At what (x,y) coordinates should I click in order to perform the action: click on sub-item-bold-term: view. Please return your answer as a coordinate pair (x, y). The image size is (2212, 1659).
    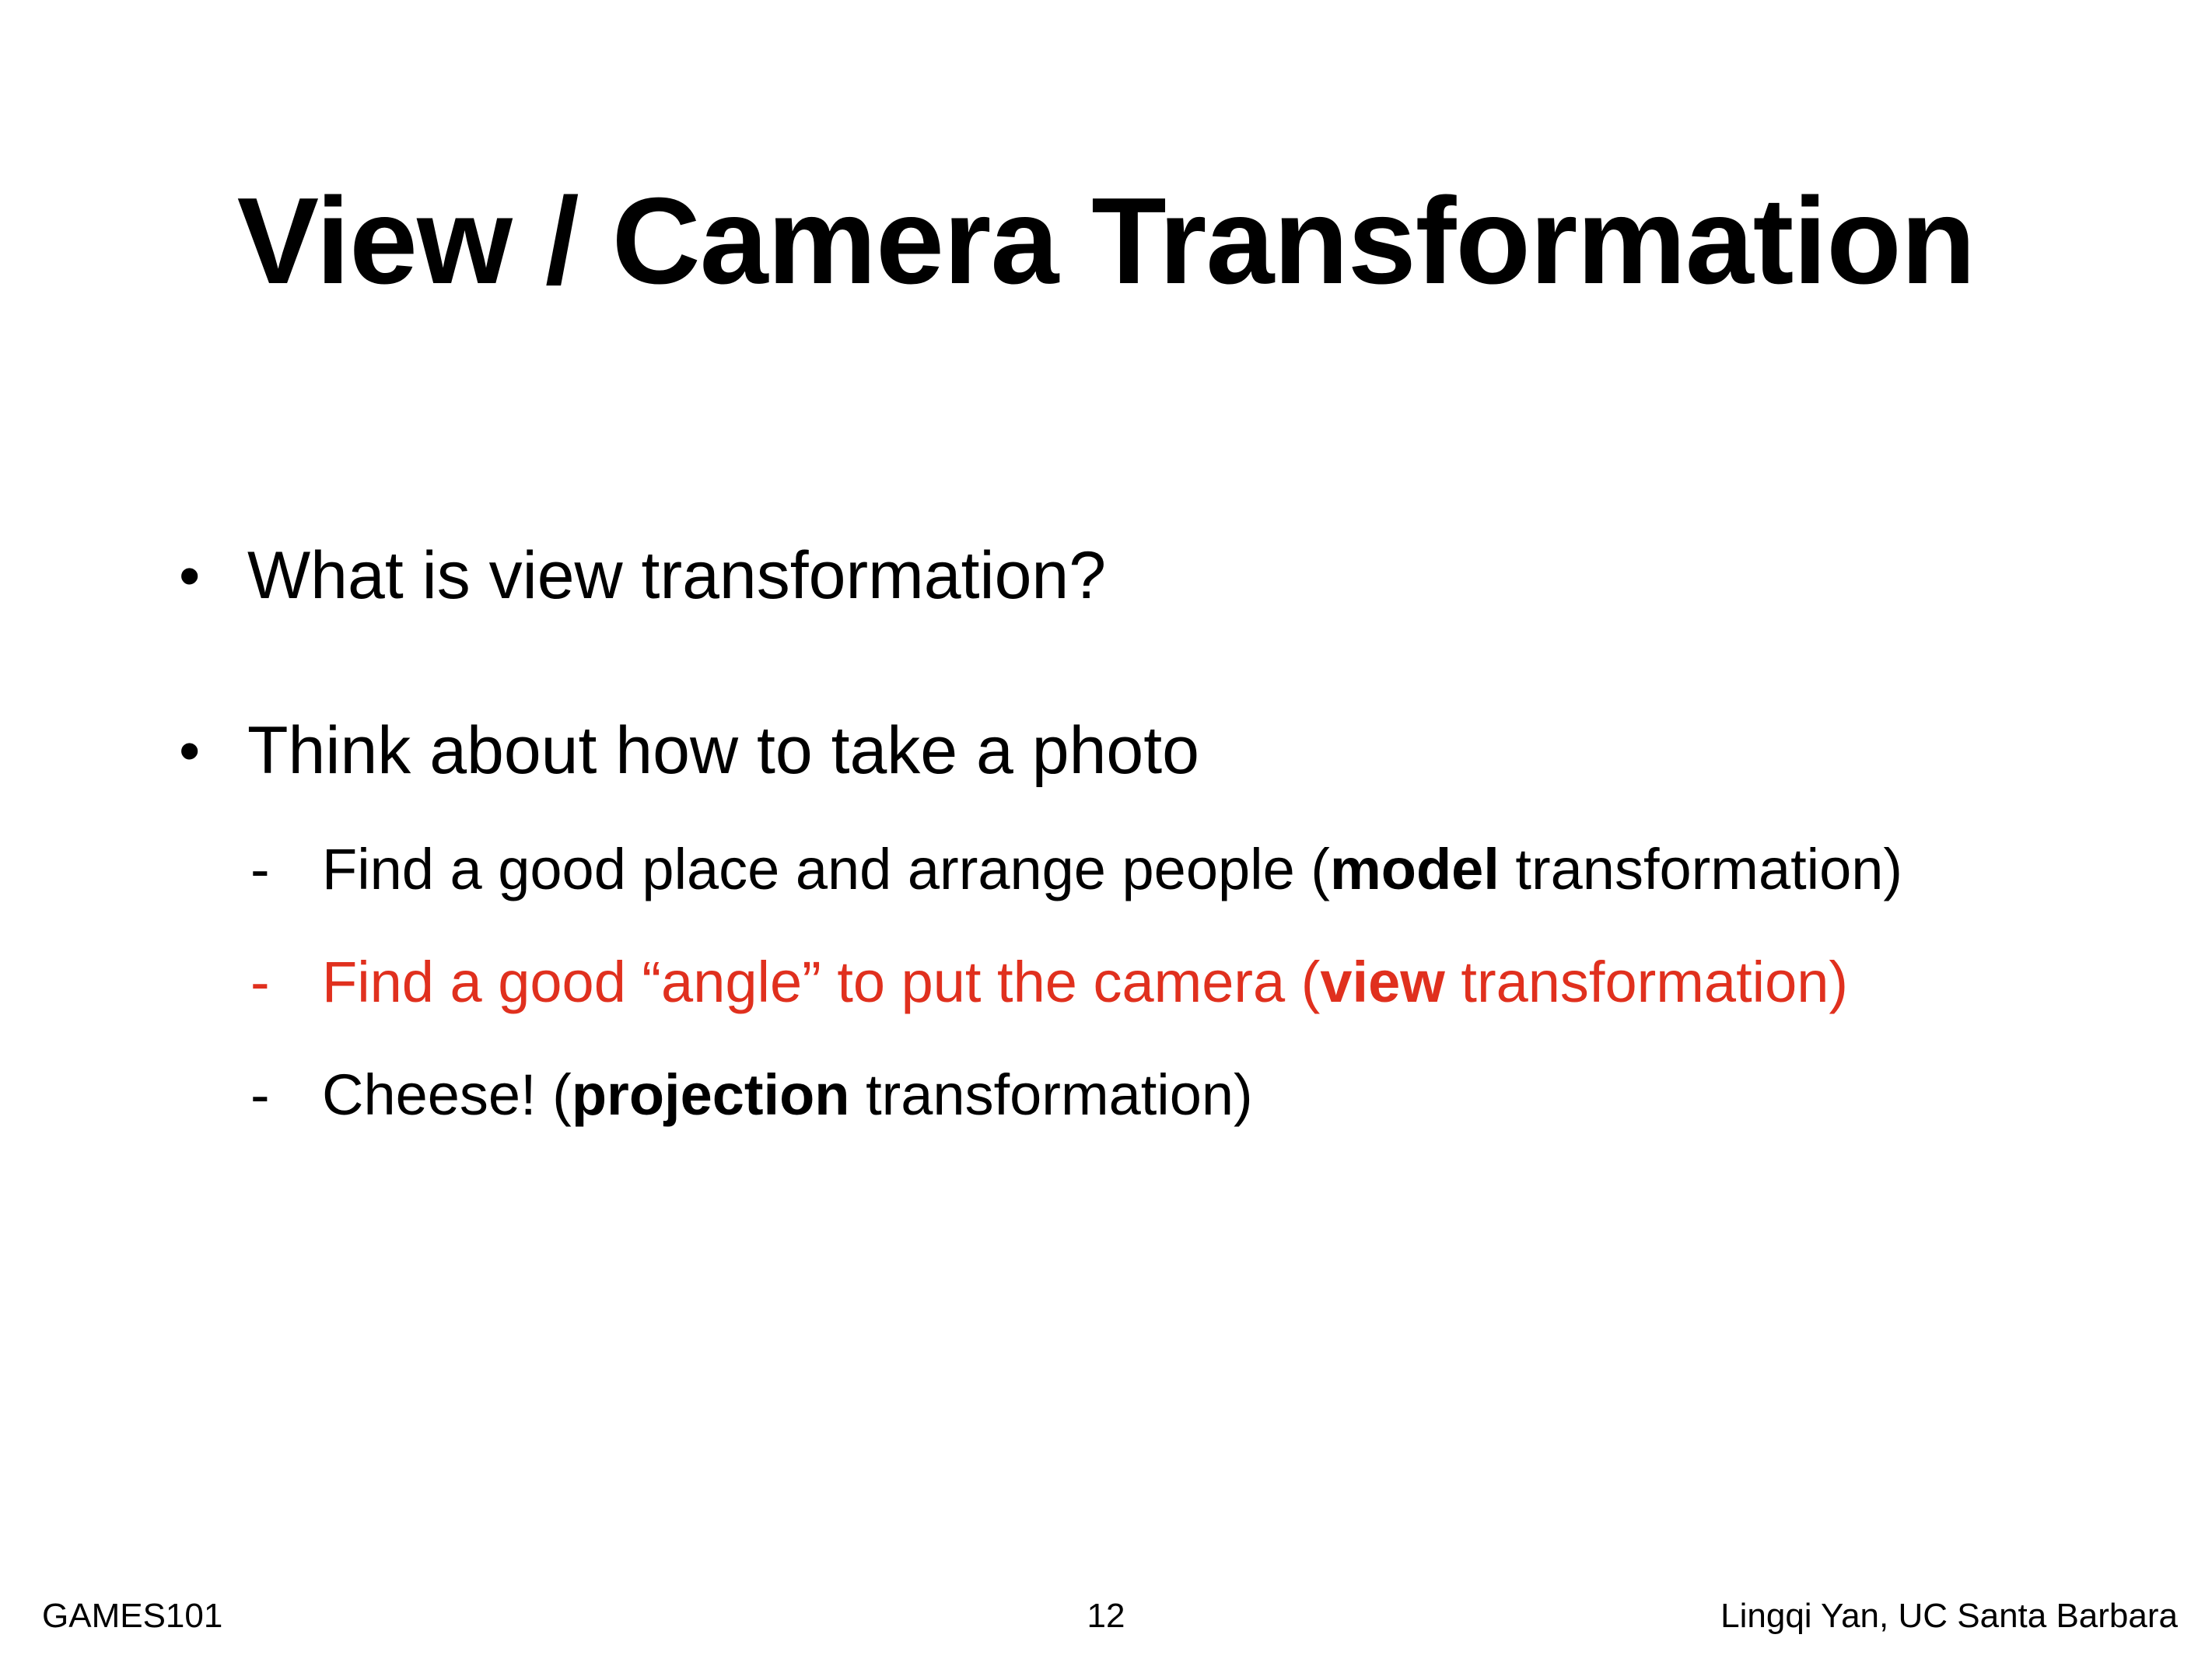
    Looking at the image, I should click on (1383, 982).